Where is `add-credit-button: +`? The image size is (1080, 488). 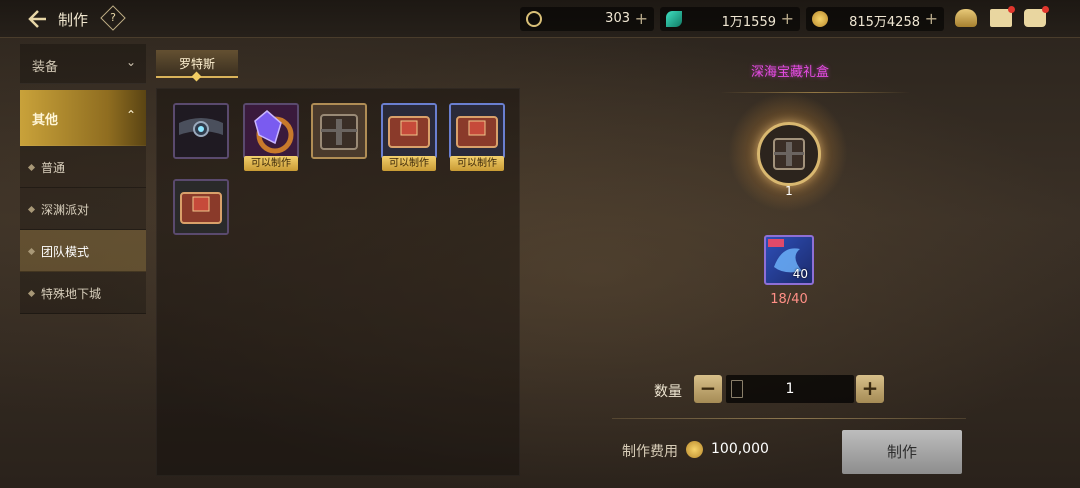 add-credit-button: + is located at coordinates (641, 18).